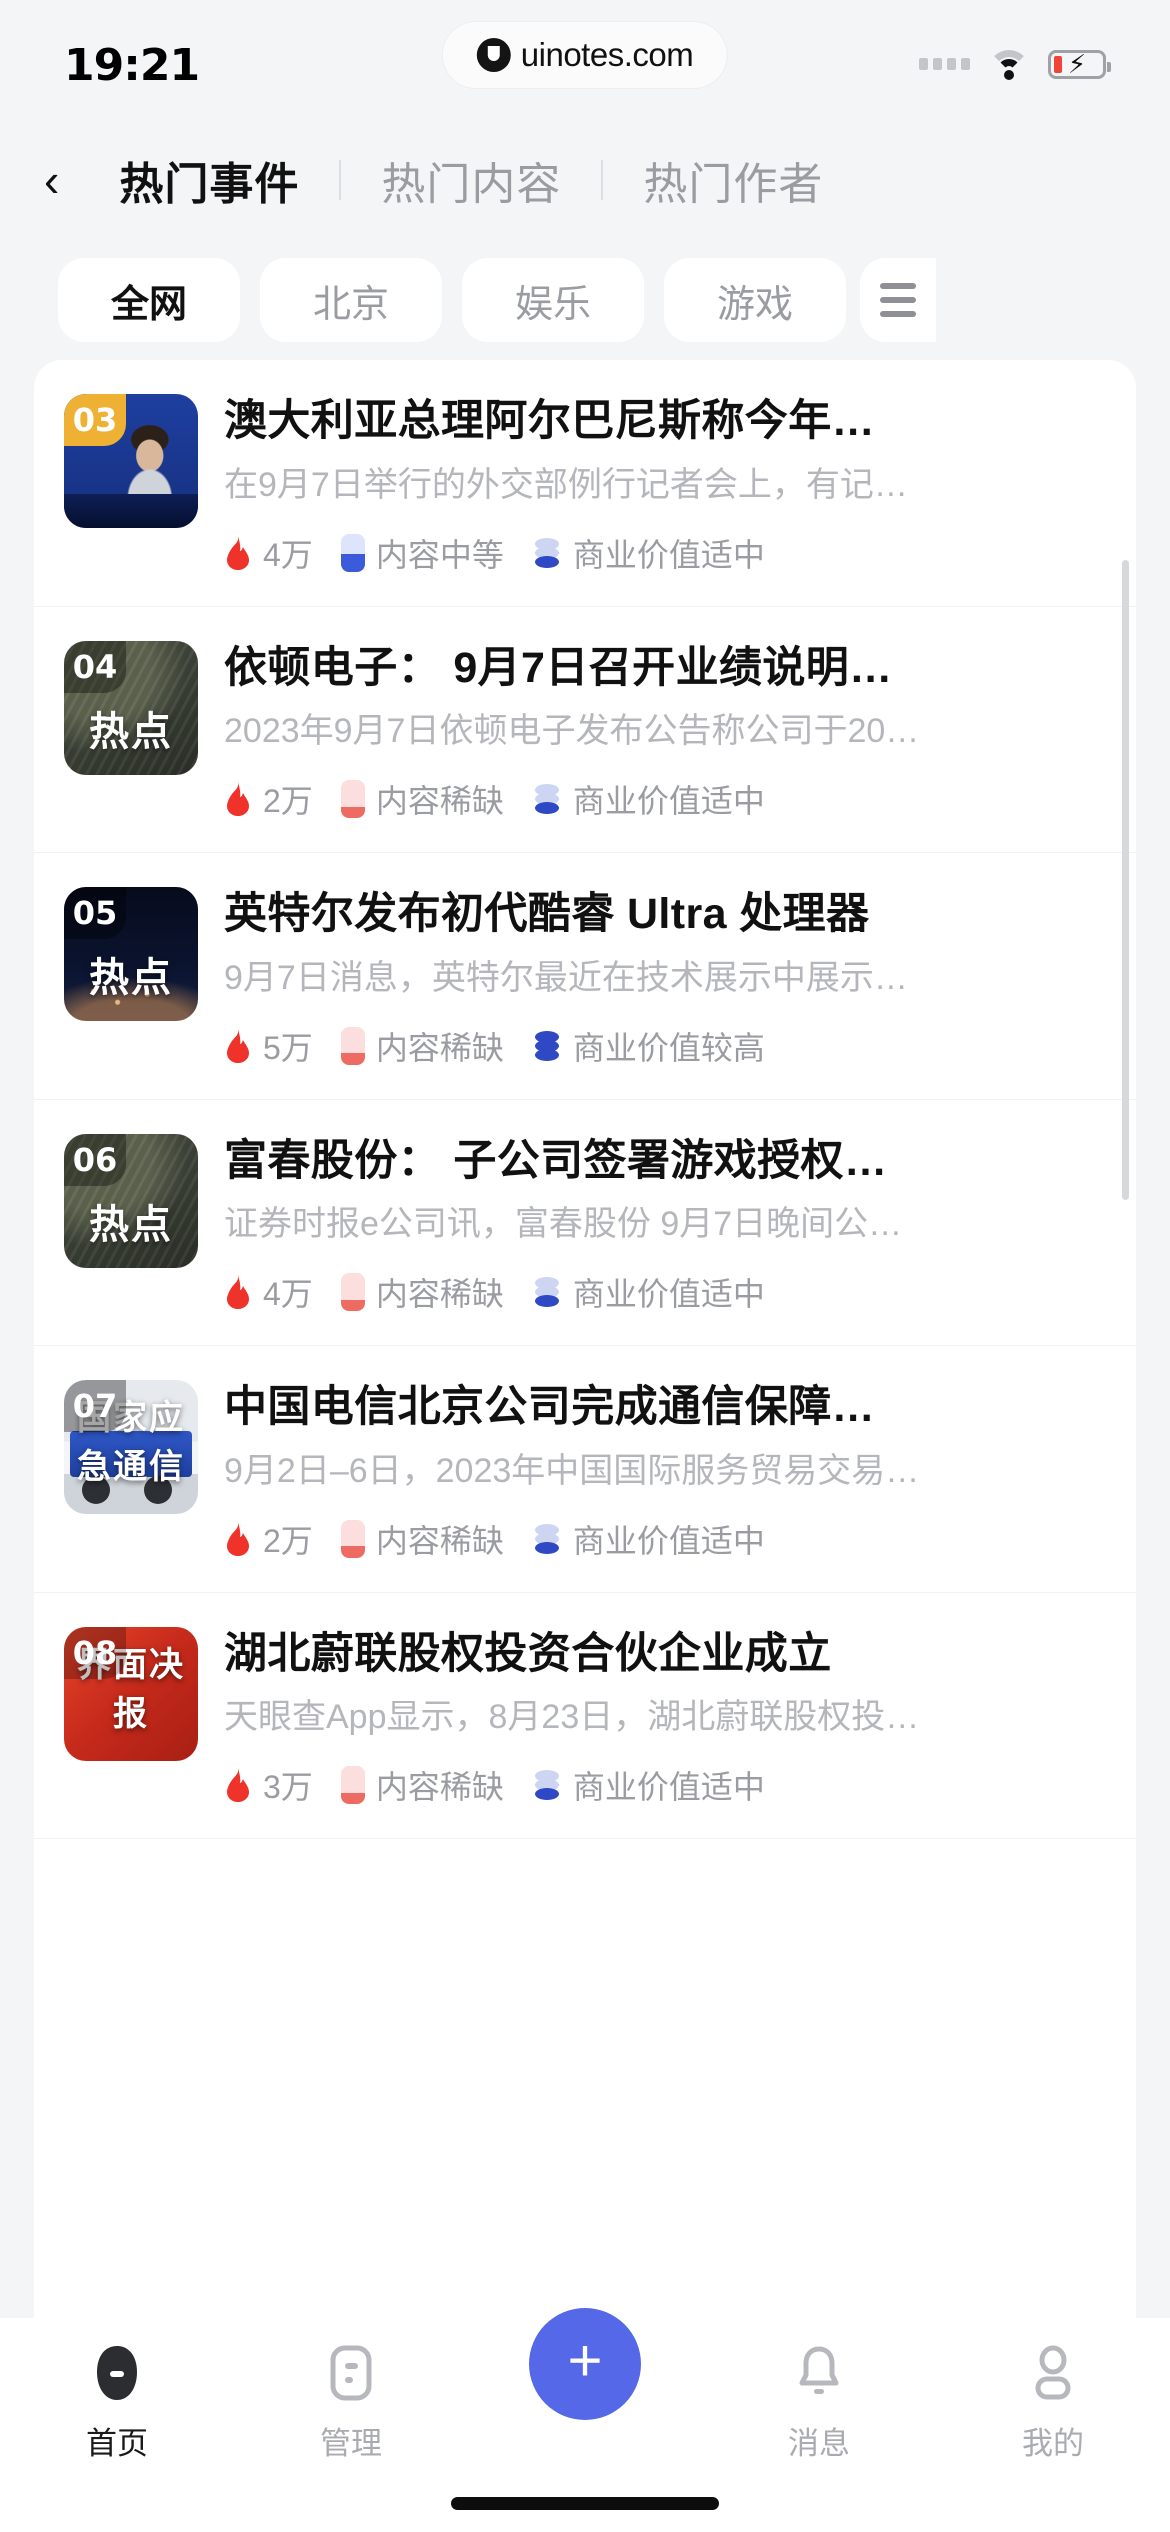  What do you see at coordinates (149, 300) in the screenshot?
I see `filter-chip-all: 全网` at bounding box center [149, 300].